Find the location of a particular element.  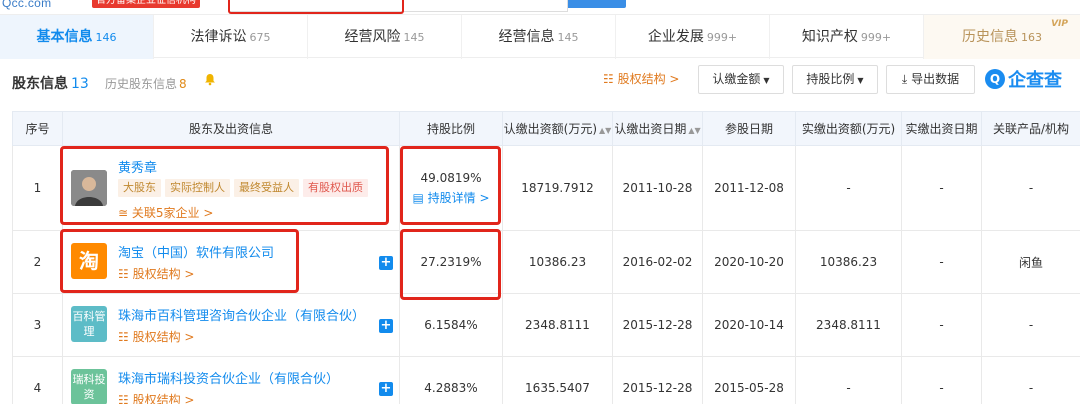

vip-badge: VIP is located at coordinates (1059, 24).